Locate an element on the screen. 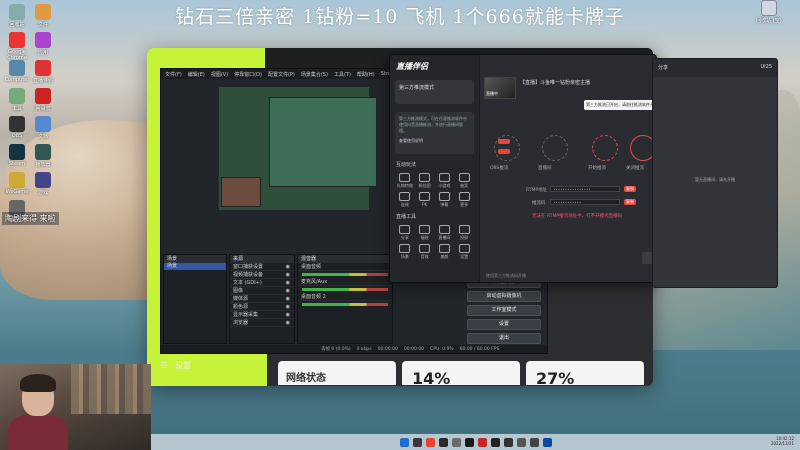  desktop-icon: 文件 is located at coordinates (43, 16).